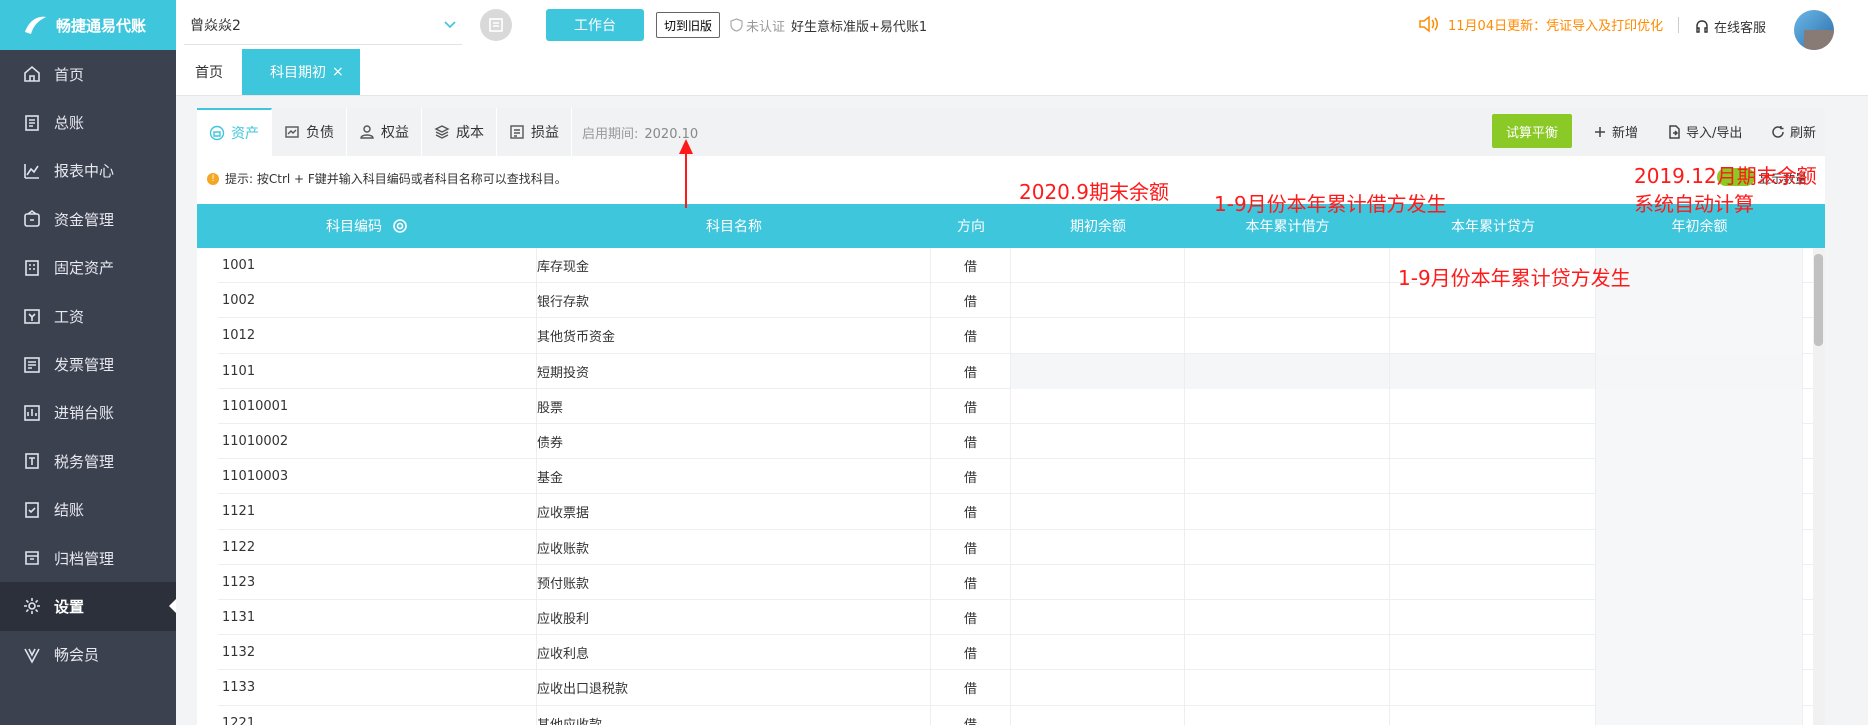  I want to click on table-row: 1123 预付账款 借, so click(1016, 582).